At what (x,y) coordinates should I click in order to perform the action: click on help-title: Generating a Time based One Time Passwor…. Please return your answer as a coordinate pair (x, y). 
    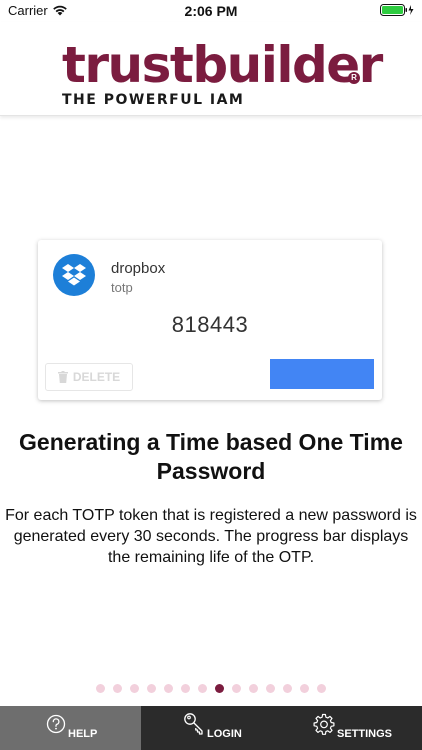
    Looking at the image, I should click on (211, 456).